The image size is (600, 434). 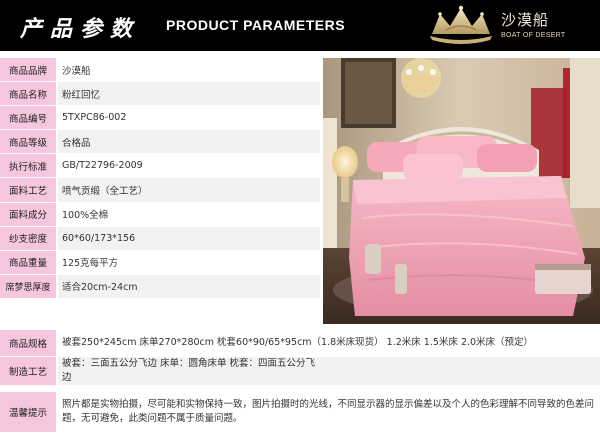 I want to click on param-value: 60*60/173*156, so click(x=189, y=238).